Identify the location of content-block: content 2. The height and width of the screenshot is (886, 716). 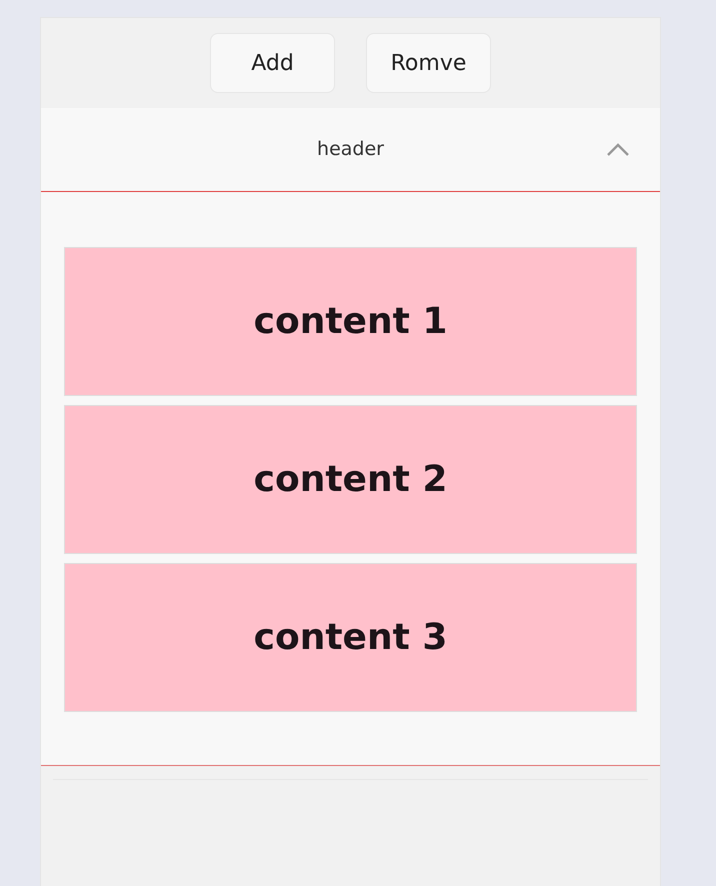
(350, 479).